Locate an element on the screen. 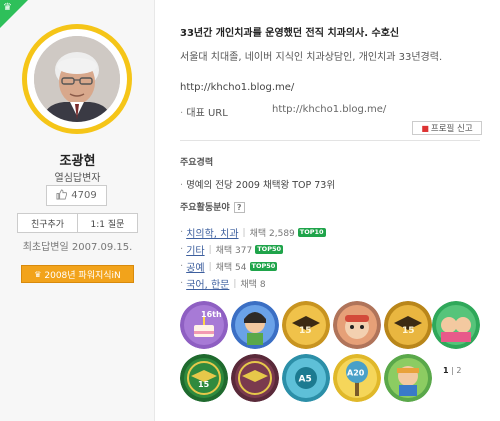 This screenshot has width=500, height=421. thumbs-up-icon is located at coordinates (62, 196).